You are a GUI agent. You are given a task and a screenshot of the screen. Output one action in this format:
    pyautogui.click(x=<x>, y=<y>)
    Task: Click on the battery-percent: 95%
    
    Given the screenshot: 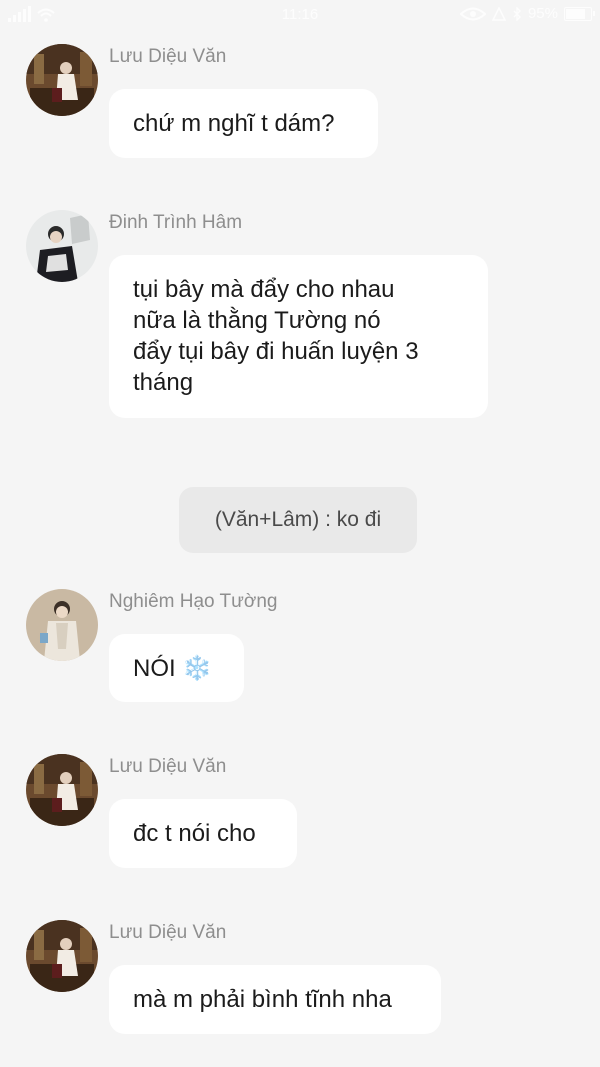 What is the action you would take?
    pyautogui.click(x=542, y=13)
    